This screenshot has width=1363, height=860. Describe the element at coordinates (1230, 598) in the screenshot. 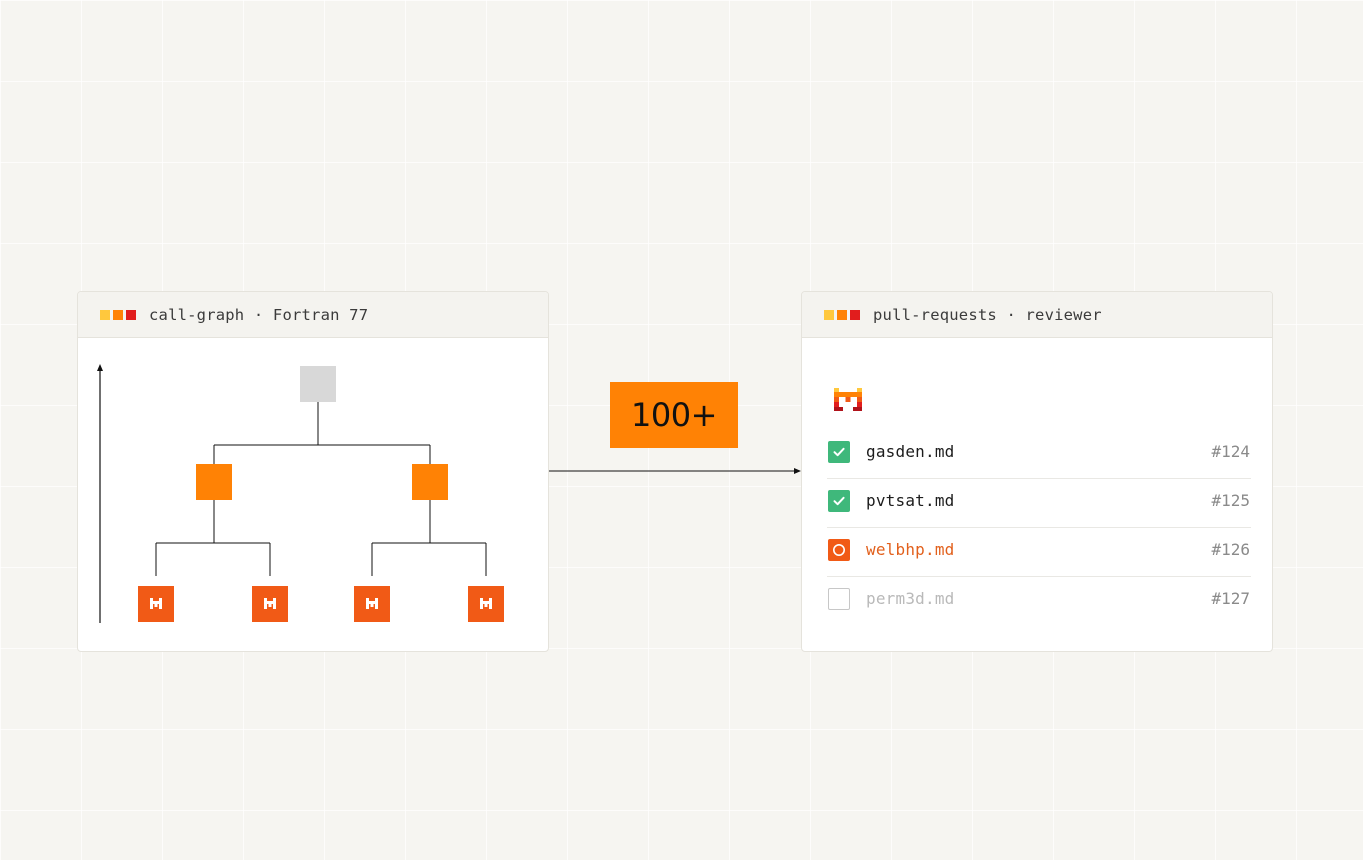

I see `pr-number: #127` at that location.